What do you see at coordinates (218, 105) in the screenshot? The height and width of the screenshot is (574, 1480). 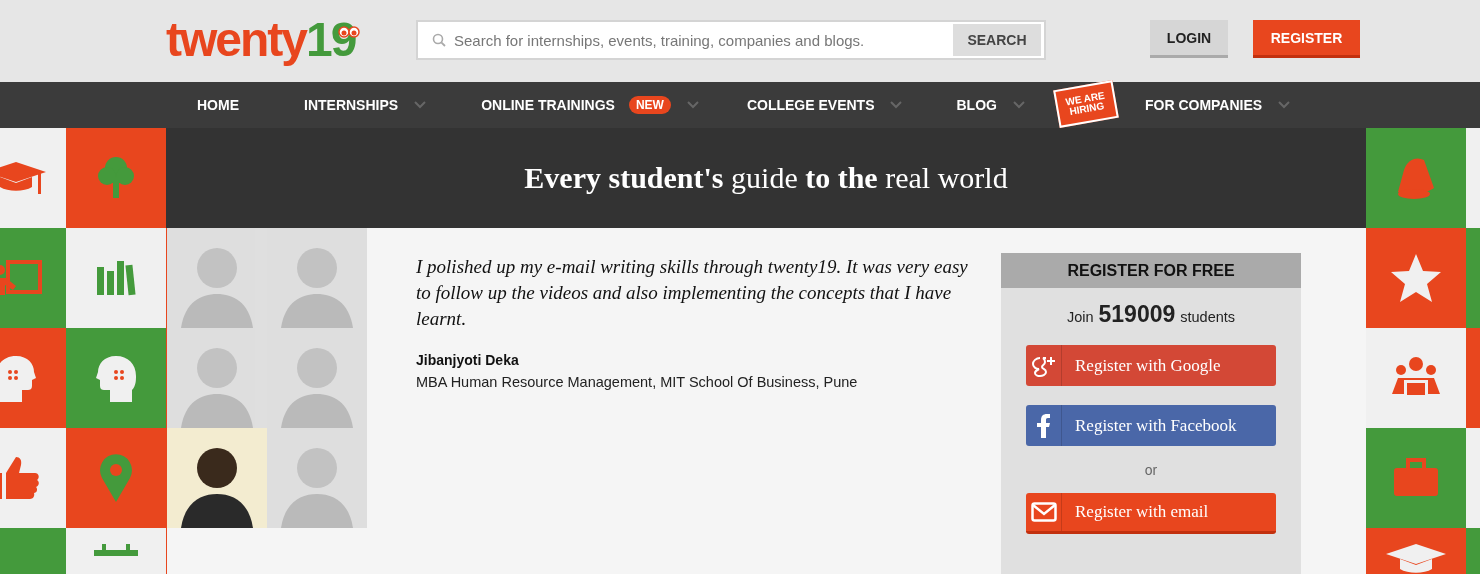 I see `nav-link: HOME` at bounding box center [218, 105].